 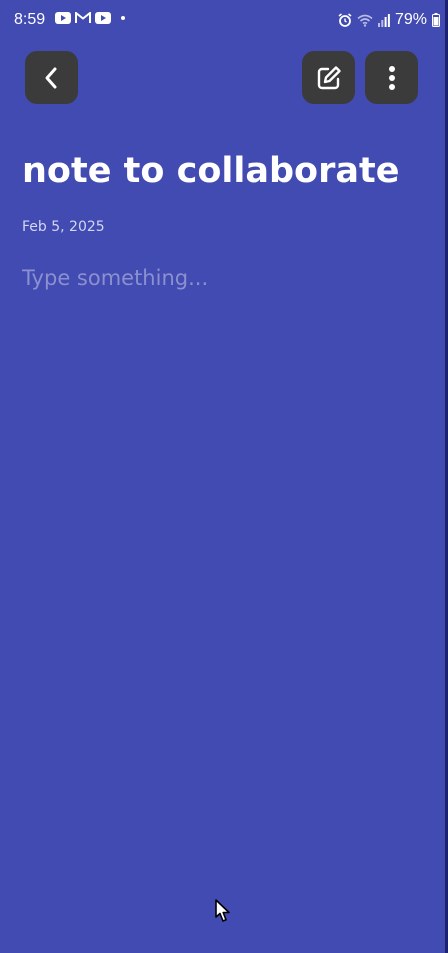 I want to click on notification-dot, so click(x=123, y=18).